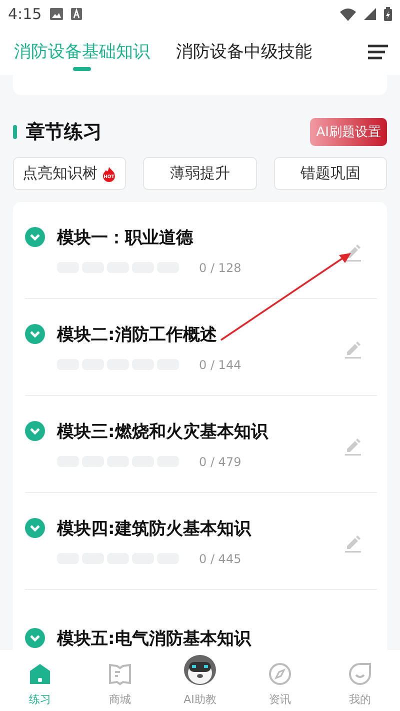 The image size is (400, 711). Describe the element at coordinates (64, 132) in the screenshot. I see `section-title: 章节练习` at that location.